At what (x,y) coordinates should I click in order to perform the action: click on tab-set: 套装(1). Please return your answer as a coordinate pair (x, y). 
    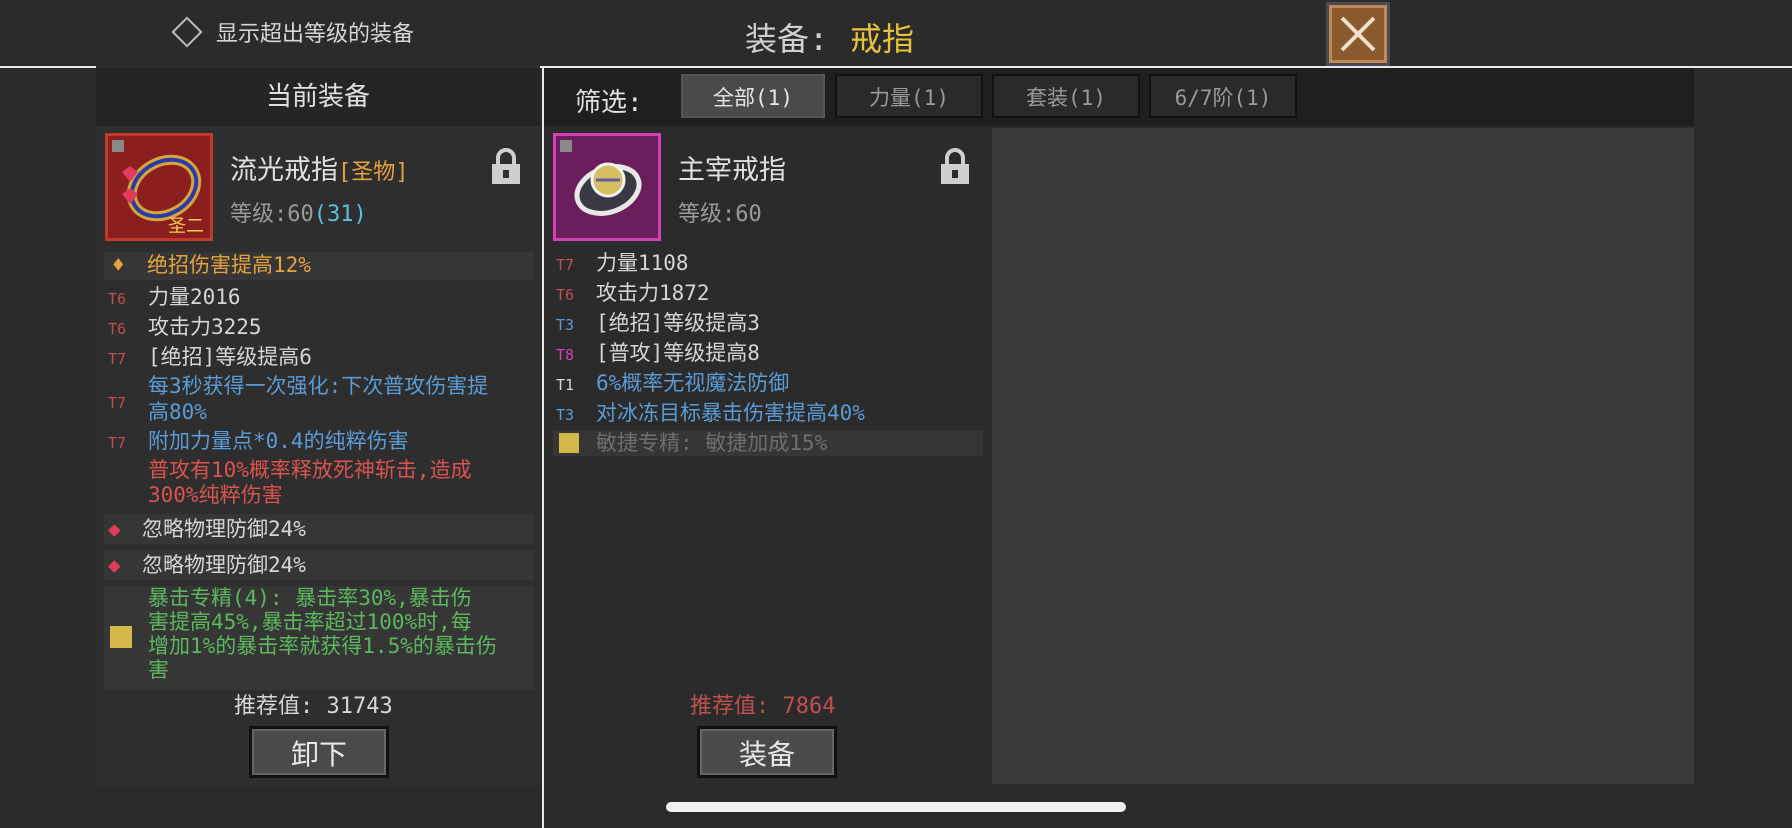
    Looking at the image, I should click on (1066, 96).